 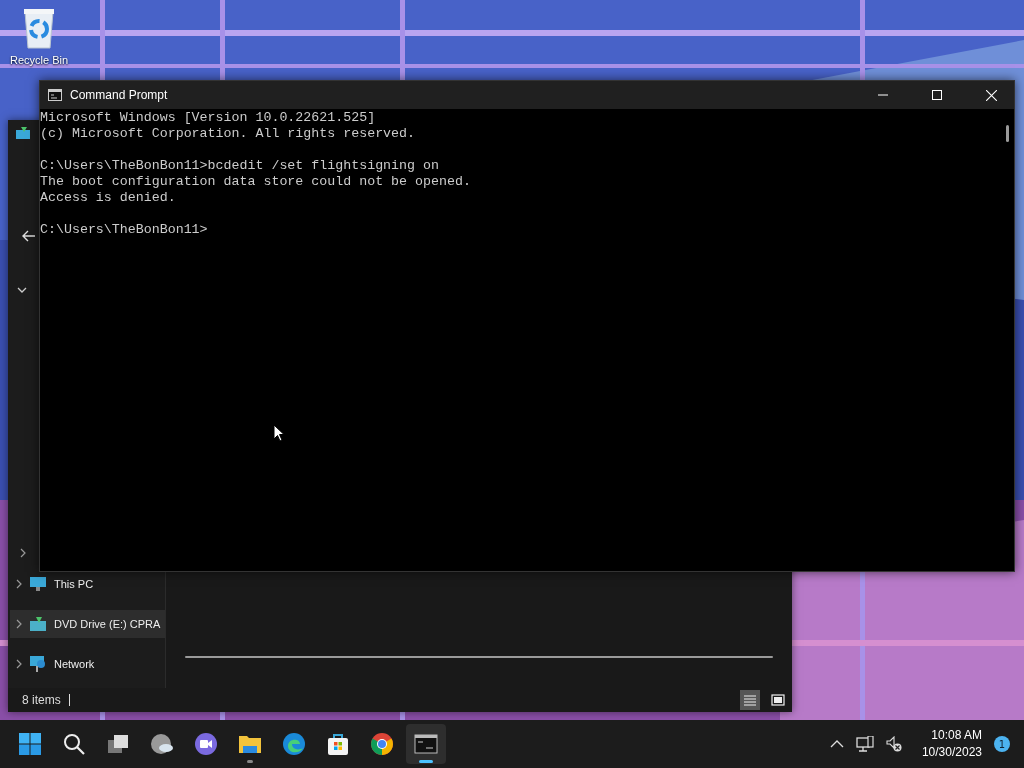 What do you see at coordinates (228, 134) in the screenshot?
I see `console-line: (c) Microsoft Corporation. All rights reserved.` at bounding box center [228, 134].